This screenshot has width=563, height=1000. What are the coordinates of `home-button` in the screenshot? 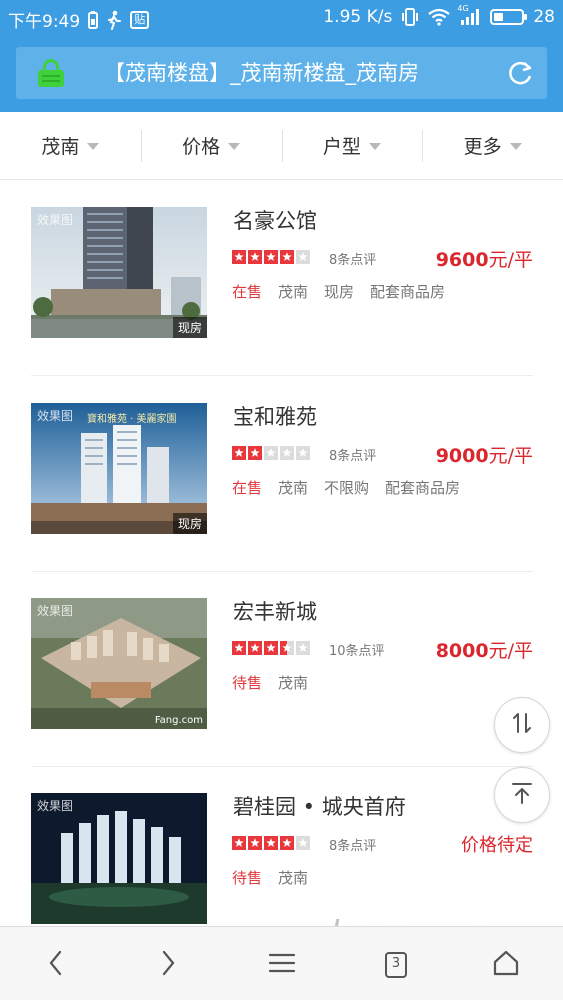 It's located at (506, 965).